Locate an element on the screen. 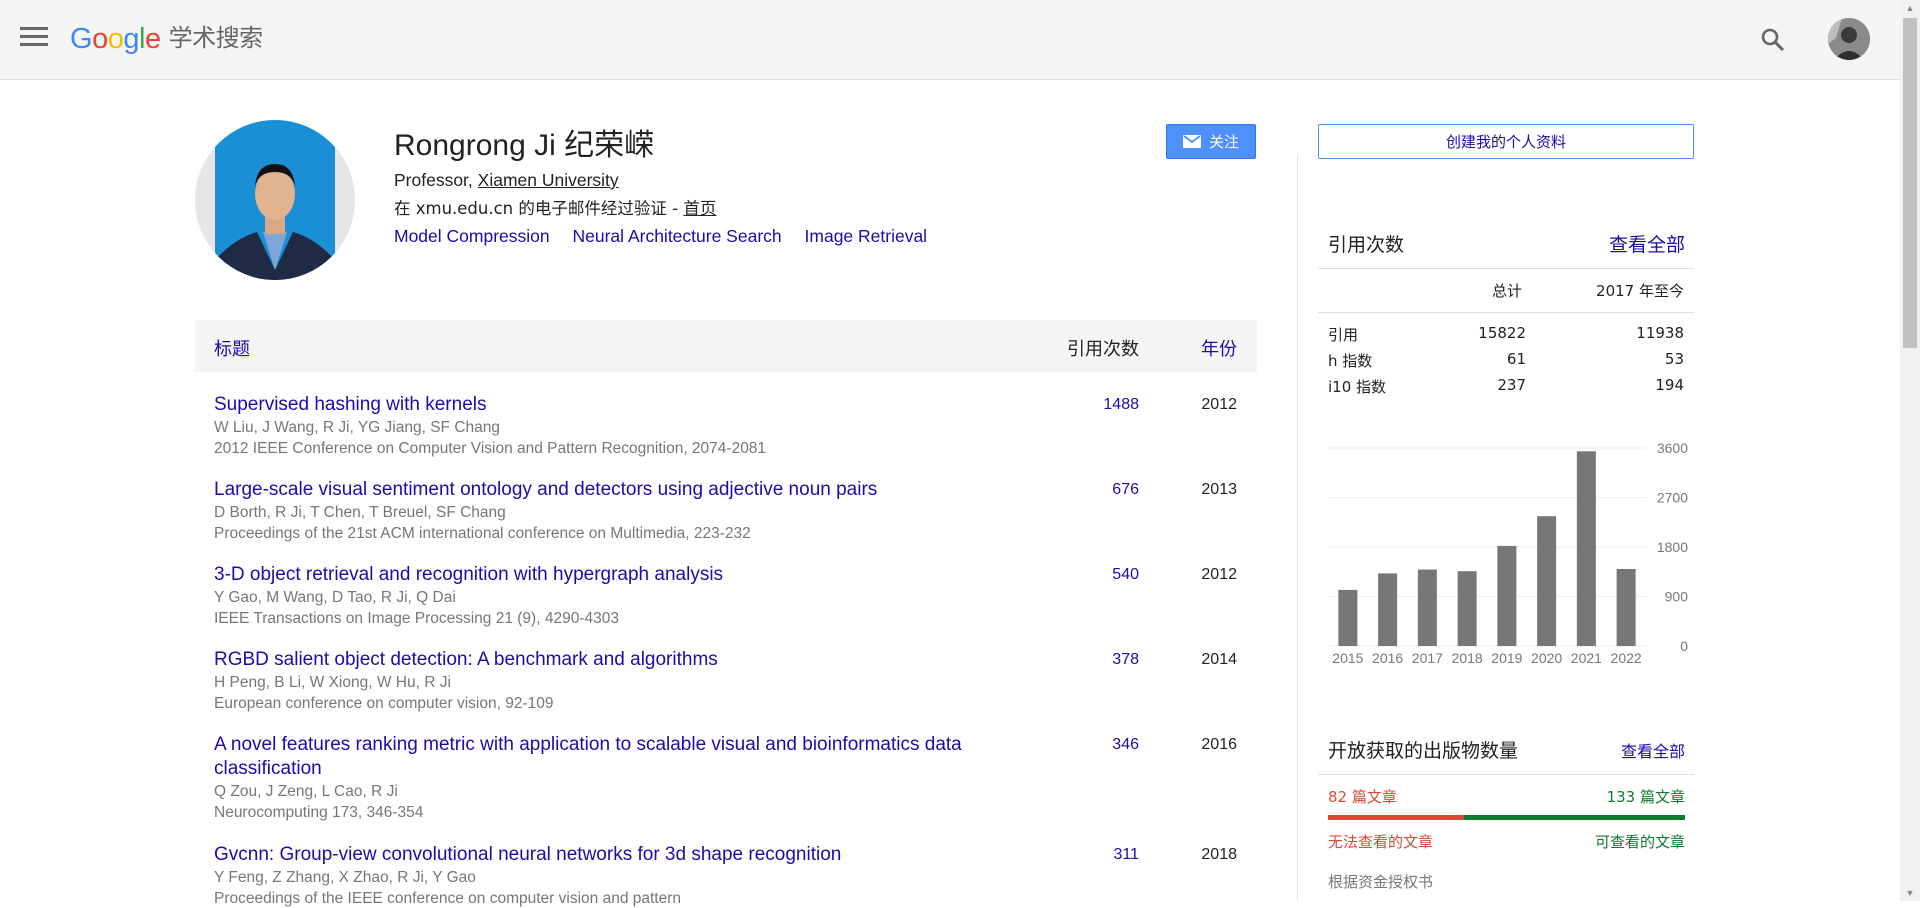 This screenshot has width=1920, height=908. article-authors: H Peng, B Li, W Xiong, W Hu, R Ji is located at coordinates (332, 682).